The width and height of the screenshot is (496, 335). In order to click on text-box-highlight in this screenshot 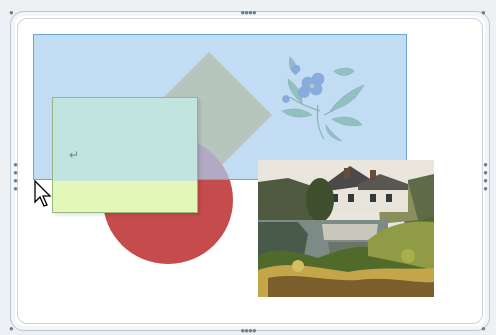, I will do `click(125, 139)`.